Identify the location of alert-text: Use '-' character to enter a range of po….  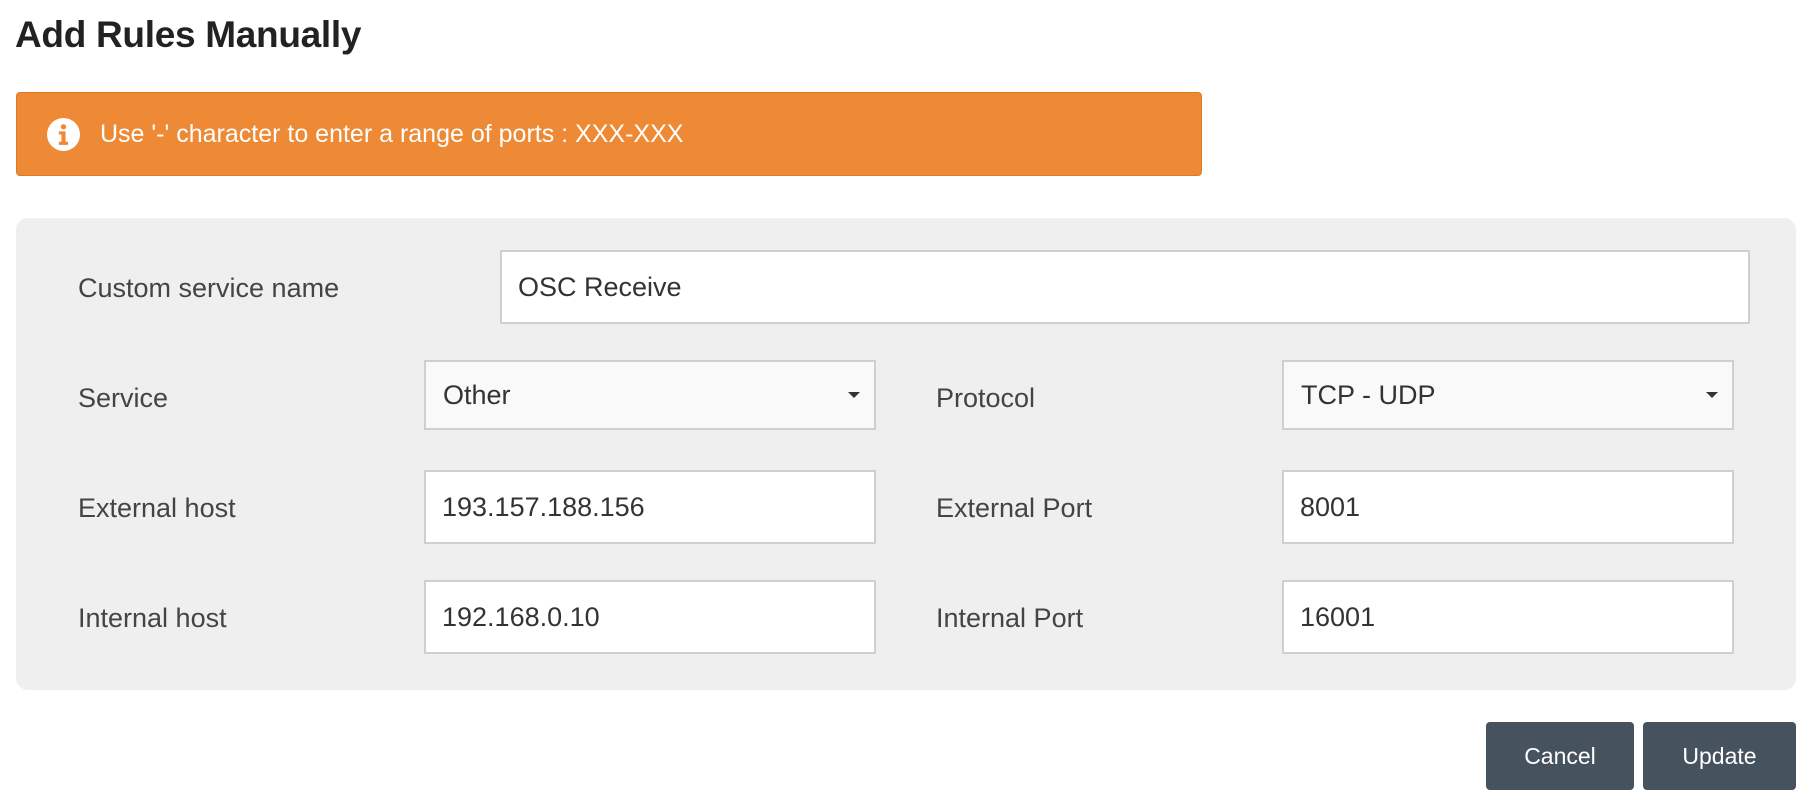
(392, 133).